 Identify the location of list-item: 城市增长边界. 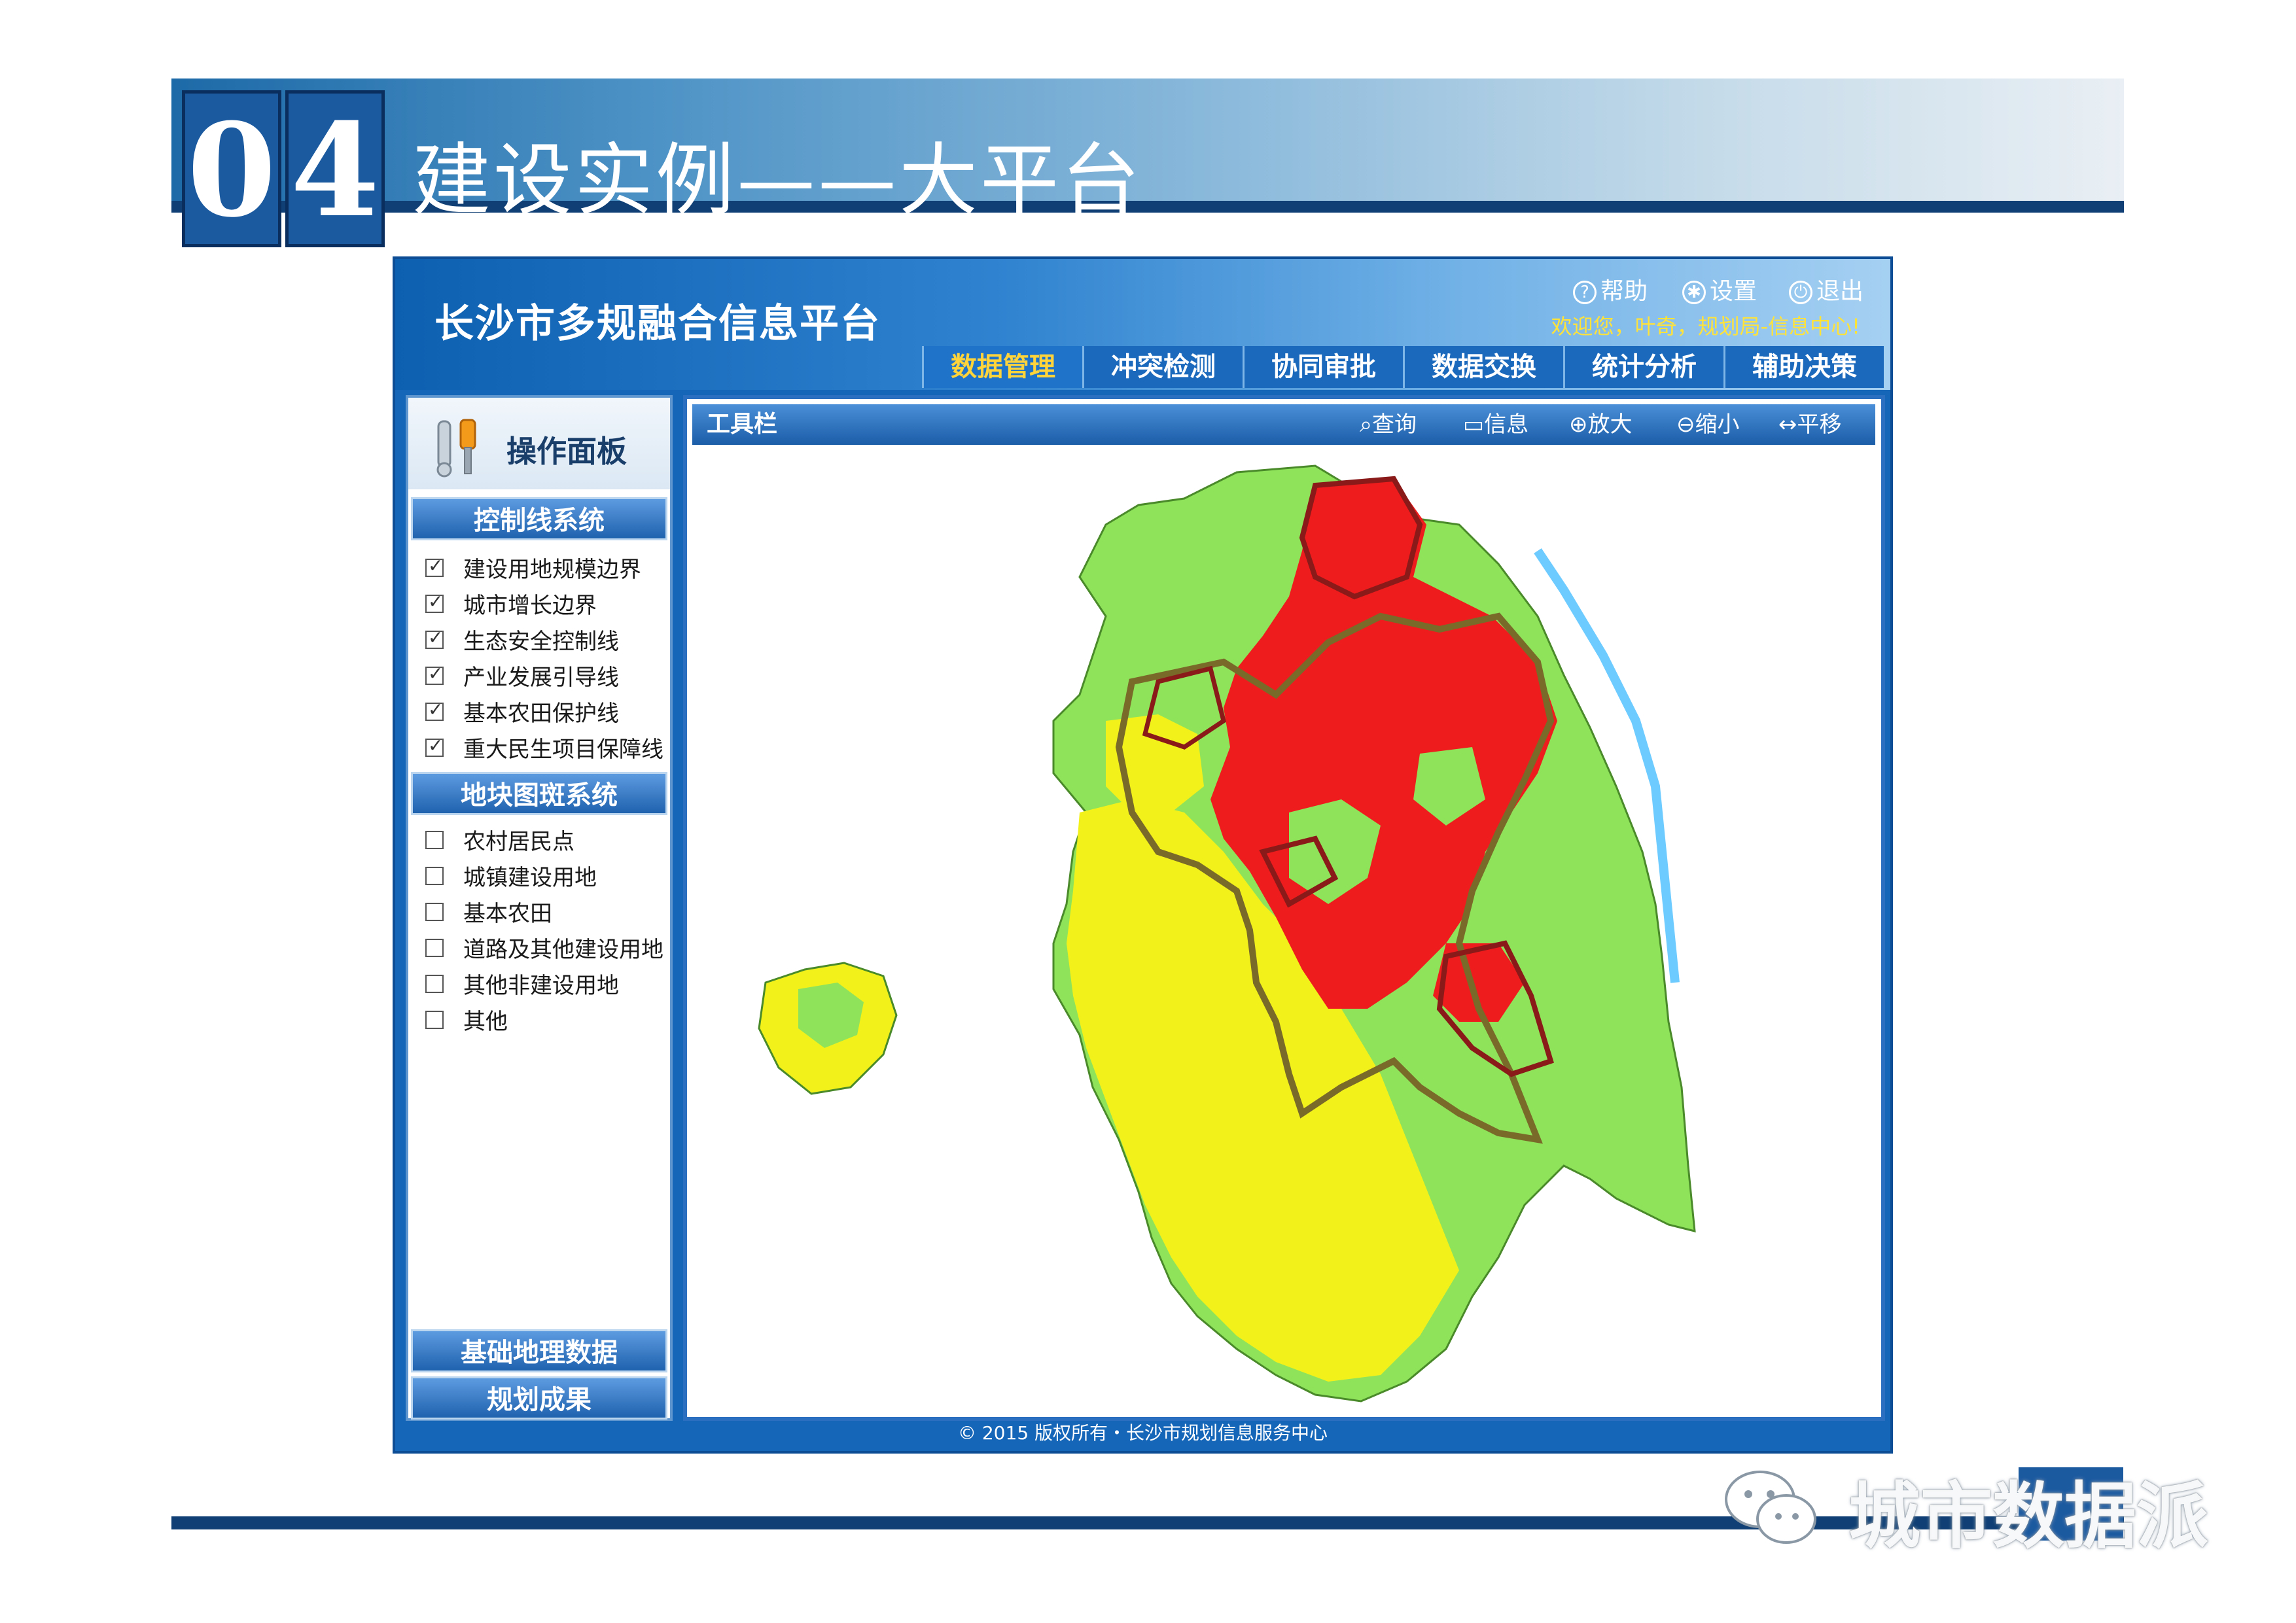
(544, 603).